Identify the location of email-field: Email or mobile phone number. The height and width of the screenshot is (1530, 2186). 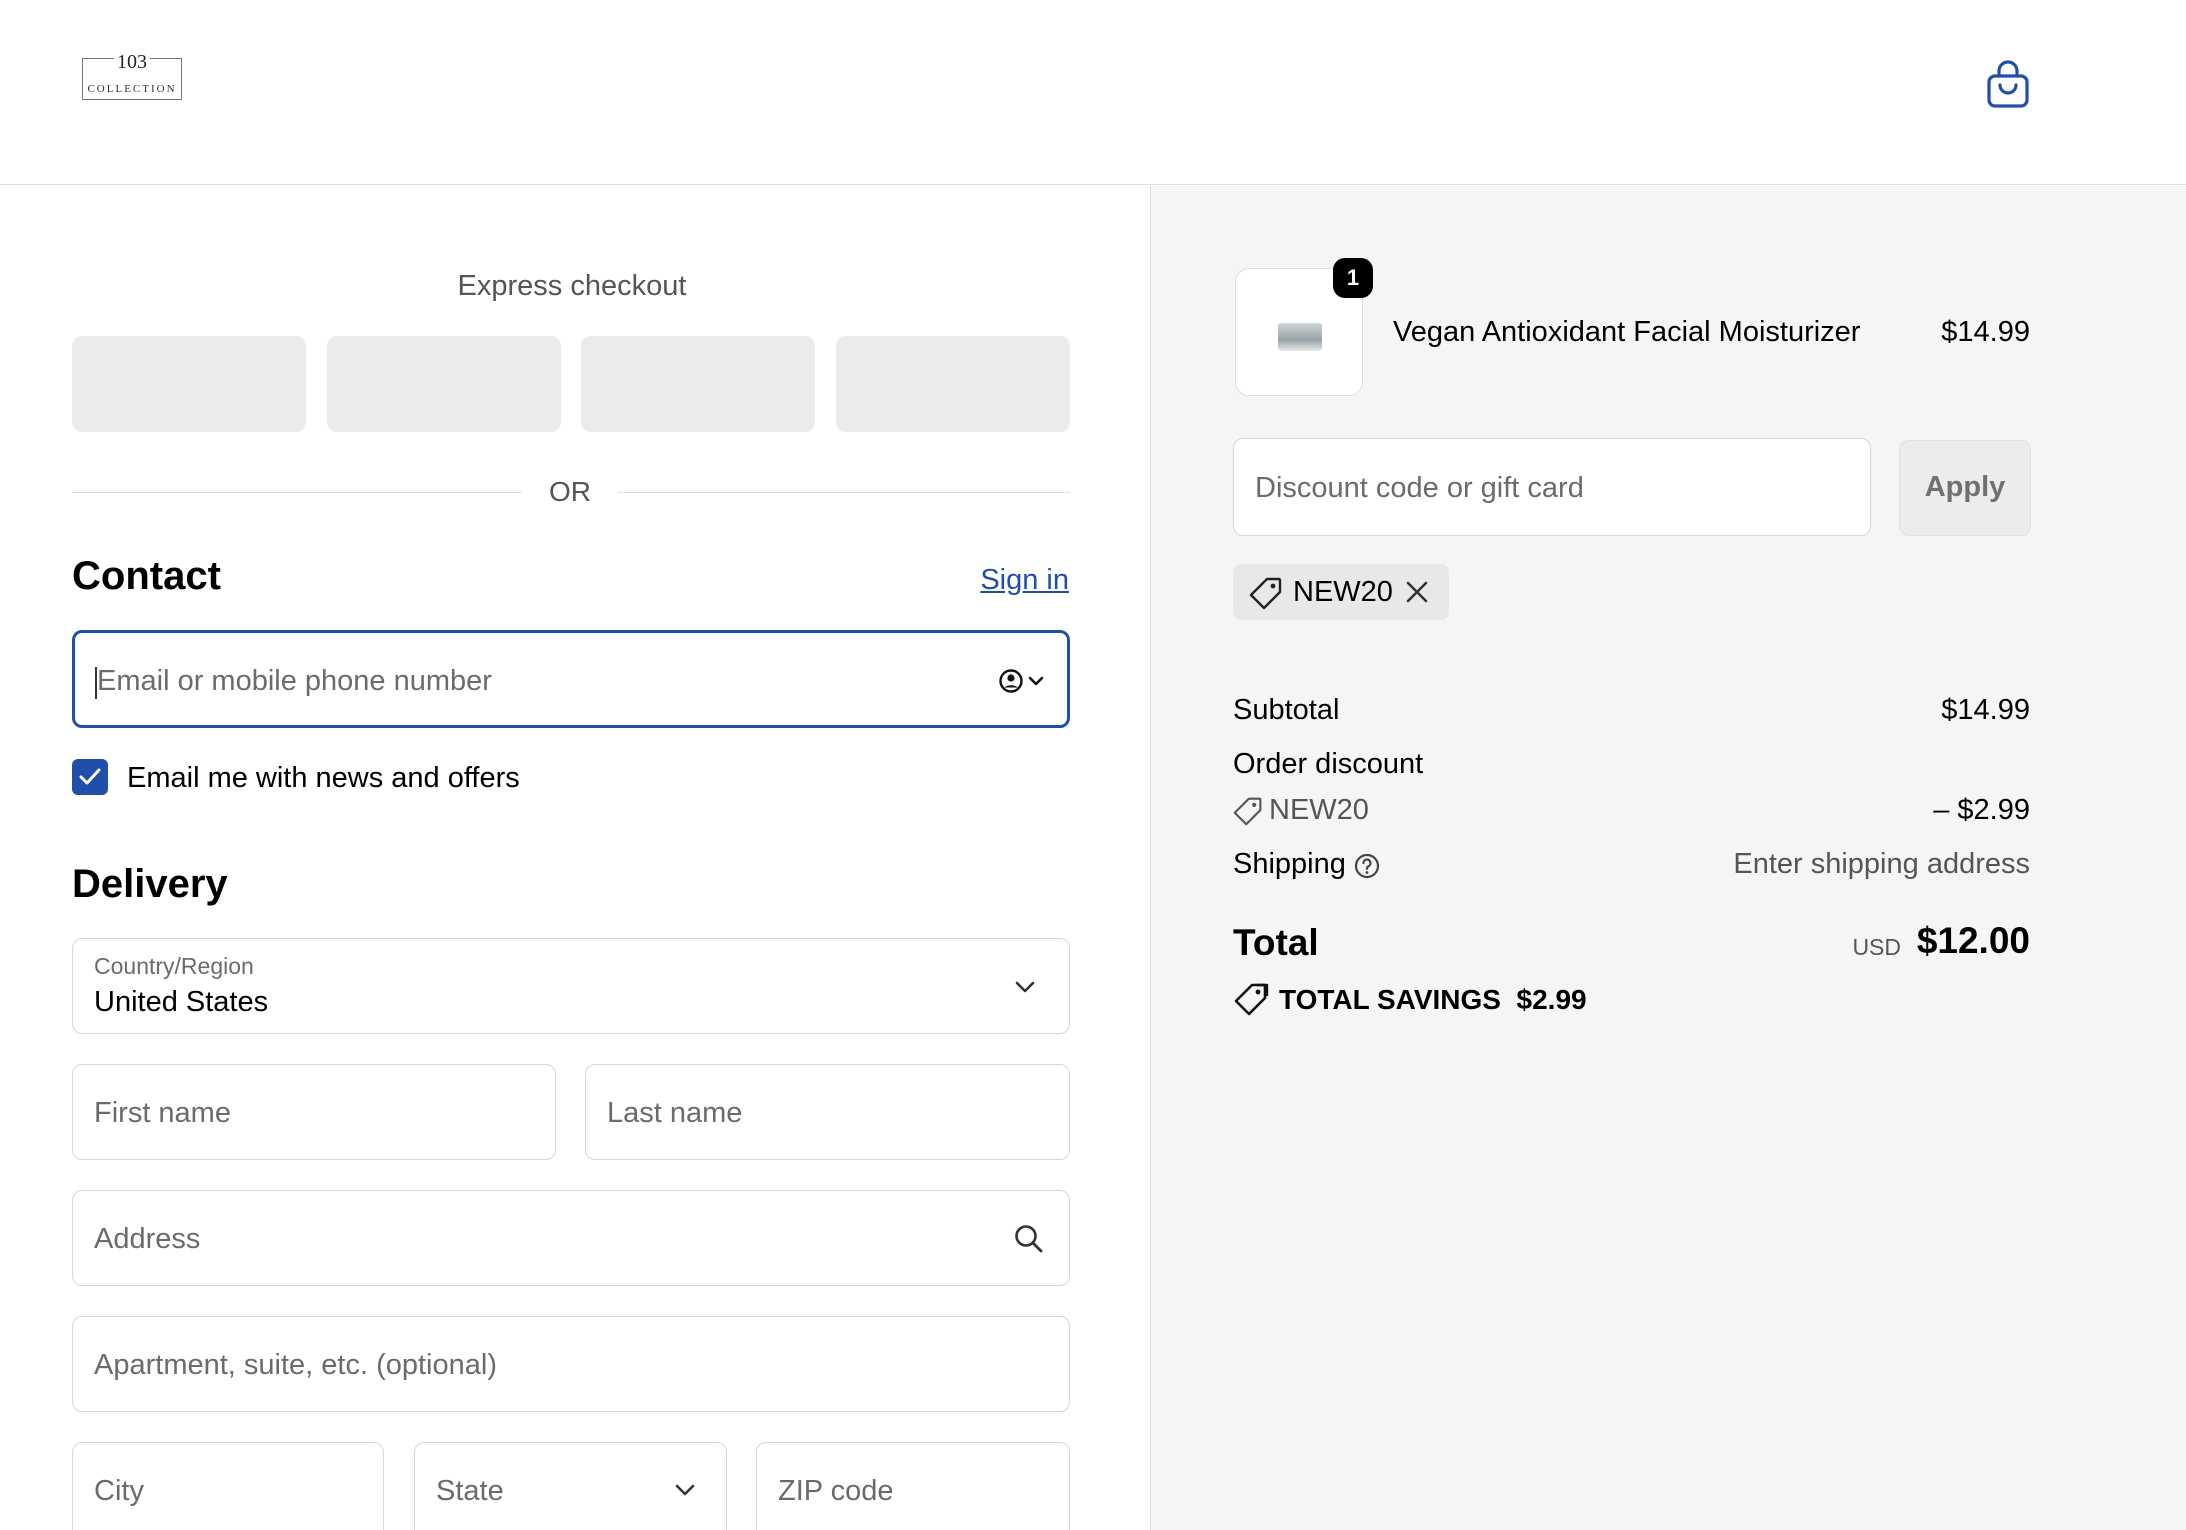
(571, 679).